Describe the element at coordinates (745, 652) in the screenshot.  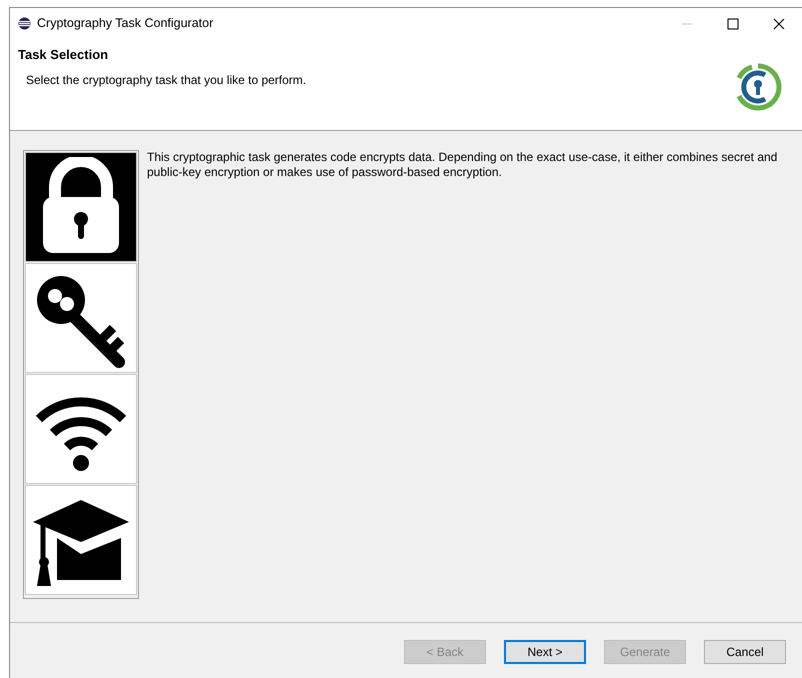
I see `wizard-button: Cancel` at that location.